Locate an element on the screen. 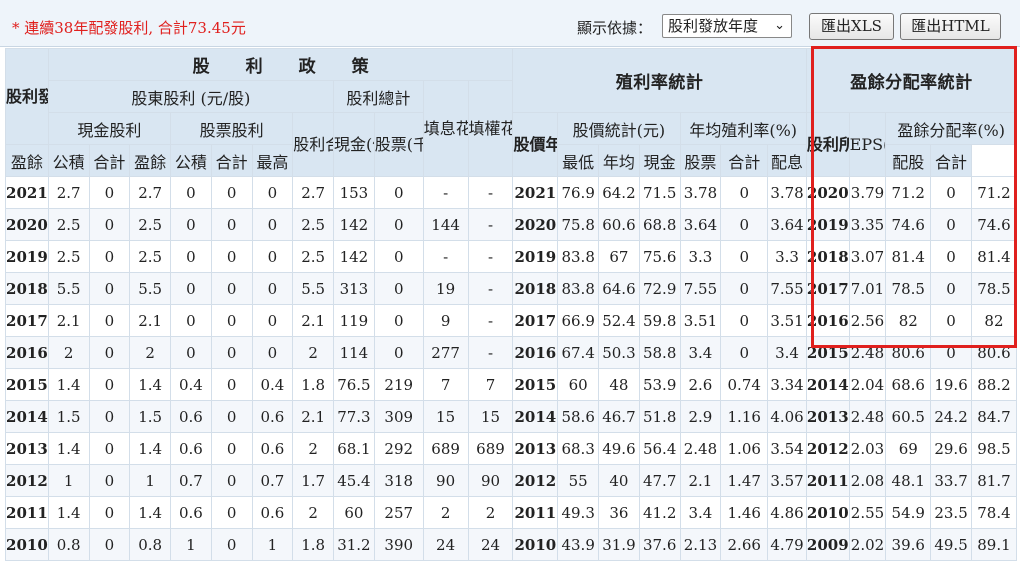 Image resolution: width=1020 pixels, height=575 pixels. table-cell: 2.48 is located at coordinates (867, 416).